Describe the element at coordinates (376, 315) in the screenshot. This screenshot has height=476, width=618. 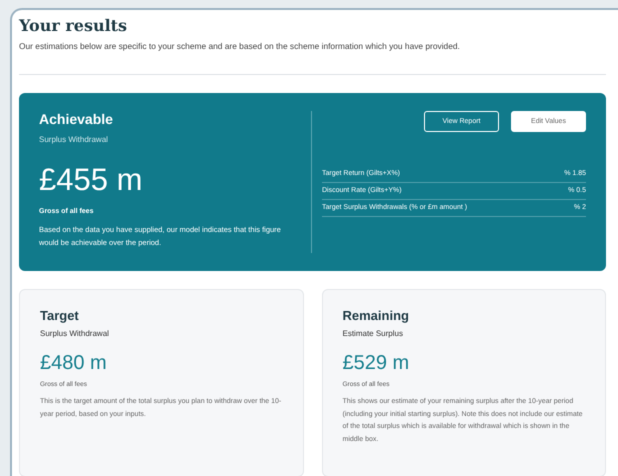
I see `card-title: Remaining` at that location.